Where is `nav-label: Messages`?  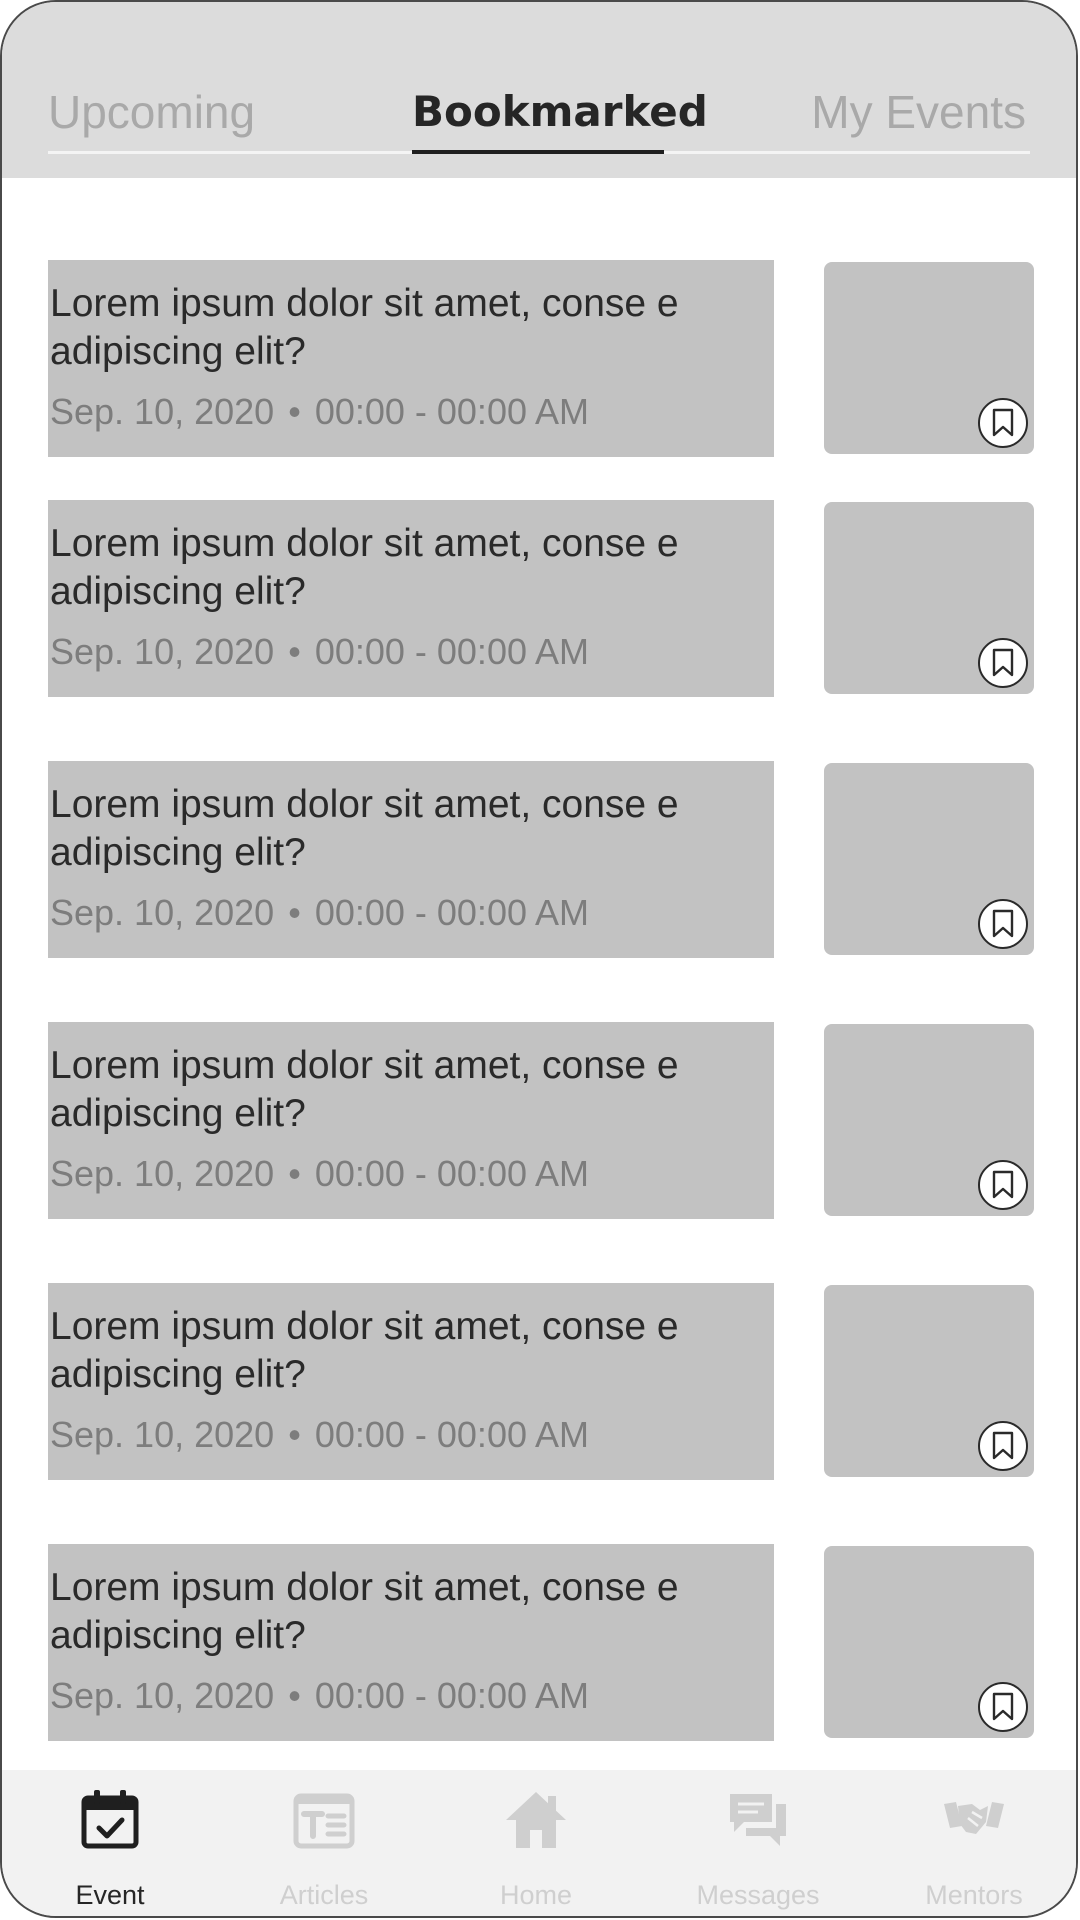 nav-label: Messages is located at coordinates (758, 1895).